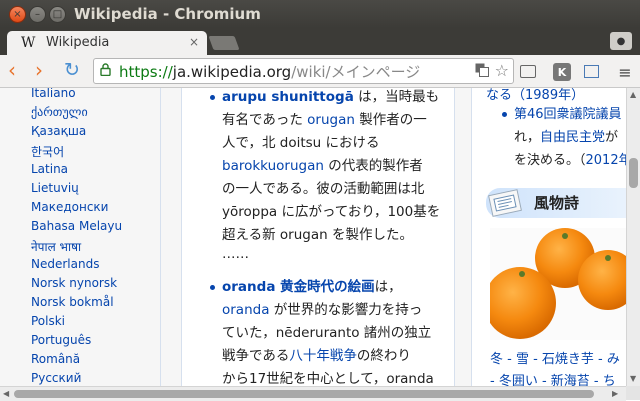 The height and width of the screenshot is (401, 640). I want to click on forward-button: ›, so click(39, 70).